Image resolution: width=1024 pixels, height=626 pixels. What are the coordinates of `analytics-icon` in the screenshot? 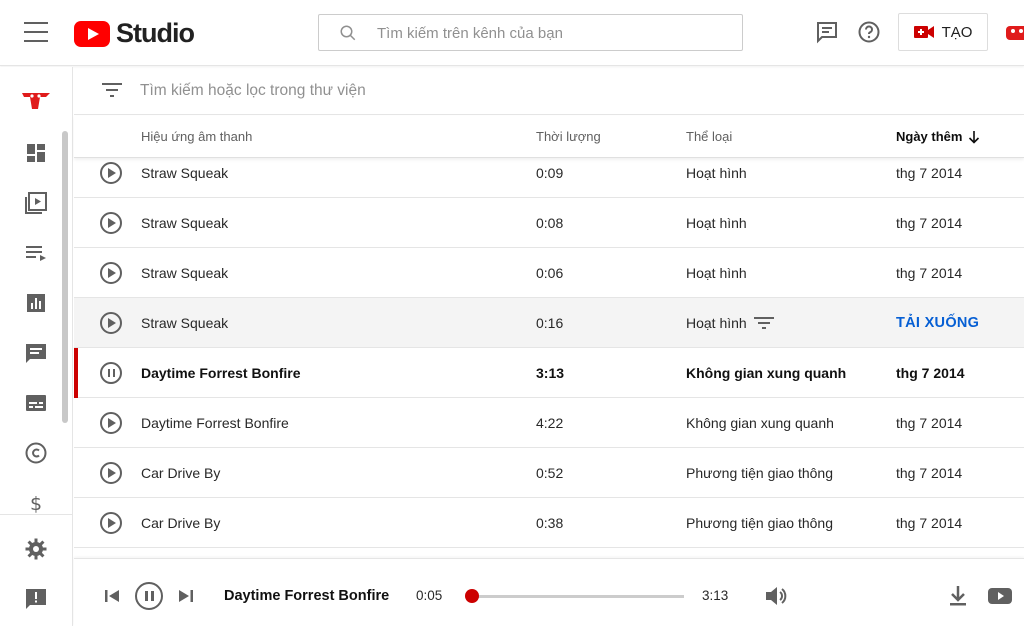 It's located at (36, 303).